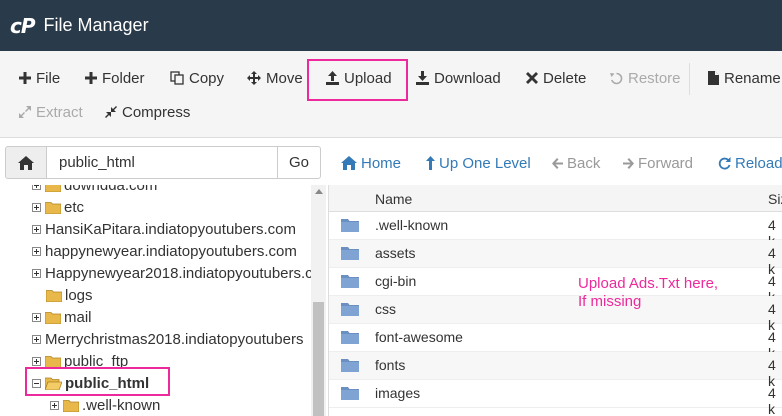  What do you see at coordinates (555, 258) in the screenshot?
I see `file-row: assets 4 k` at bounding box center [555, 258].